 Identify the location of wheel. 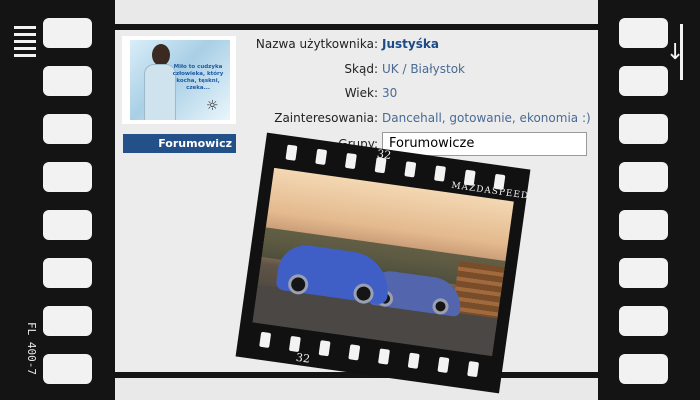
(440, 306).